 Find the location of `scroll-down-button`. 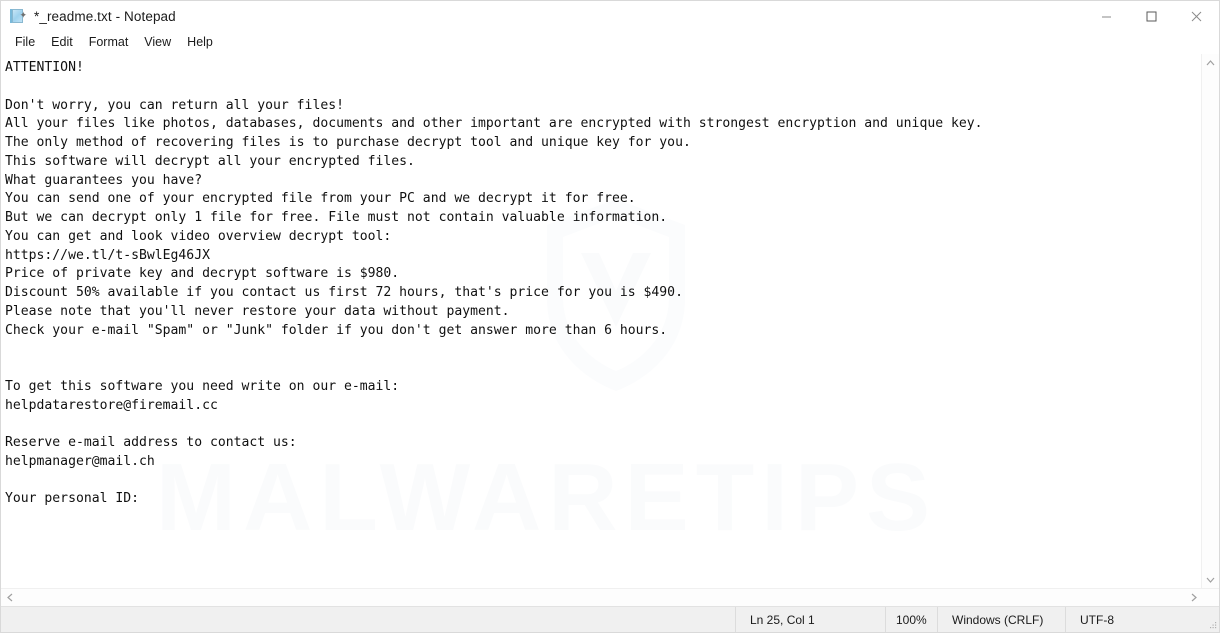

scroll-down-button is located at coordinates (1210, 579).